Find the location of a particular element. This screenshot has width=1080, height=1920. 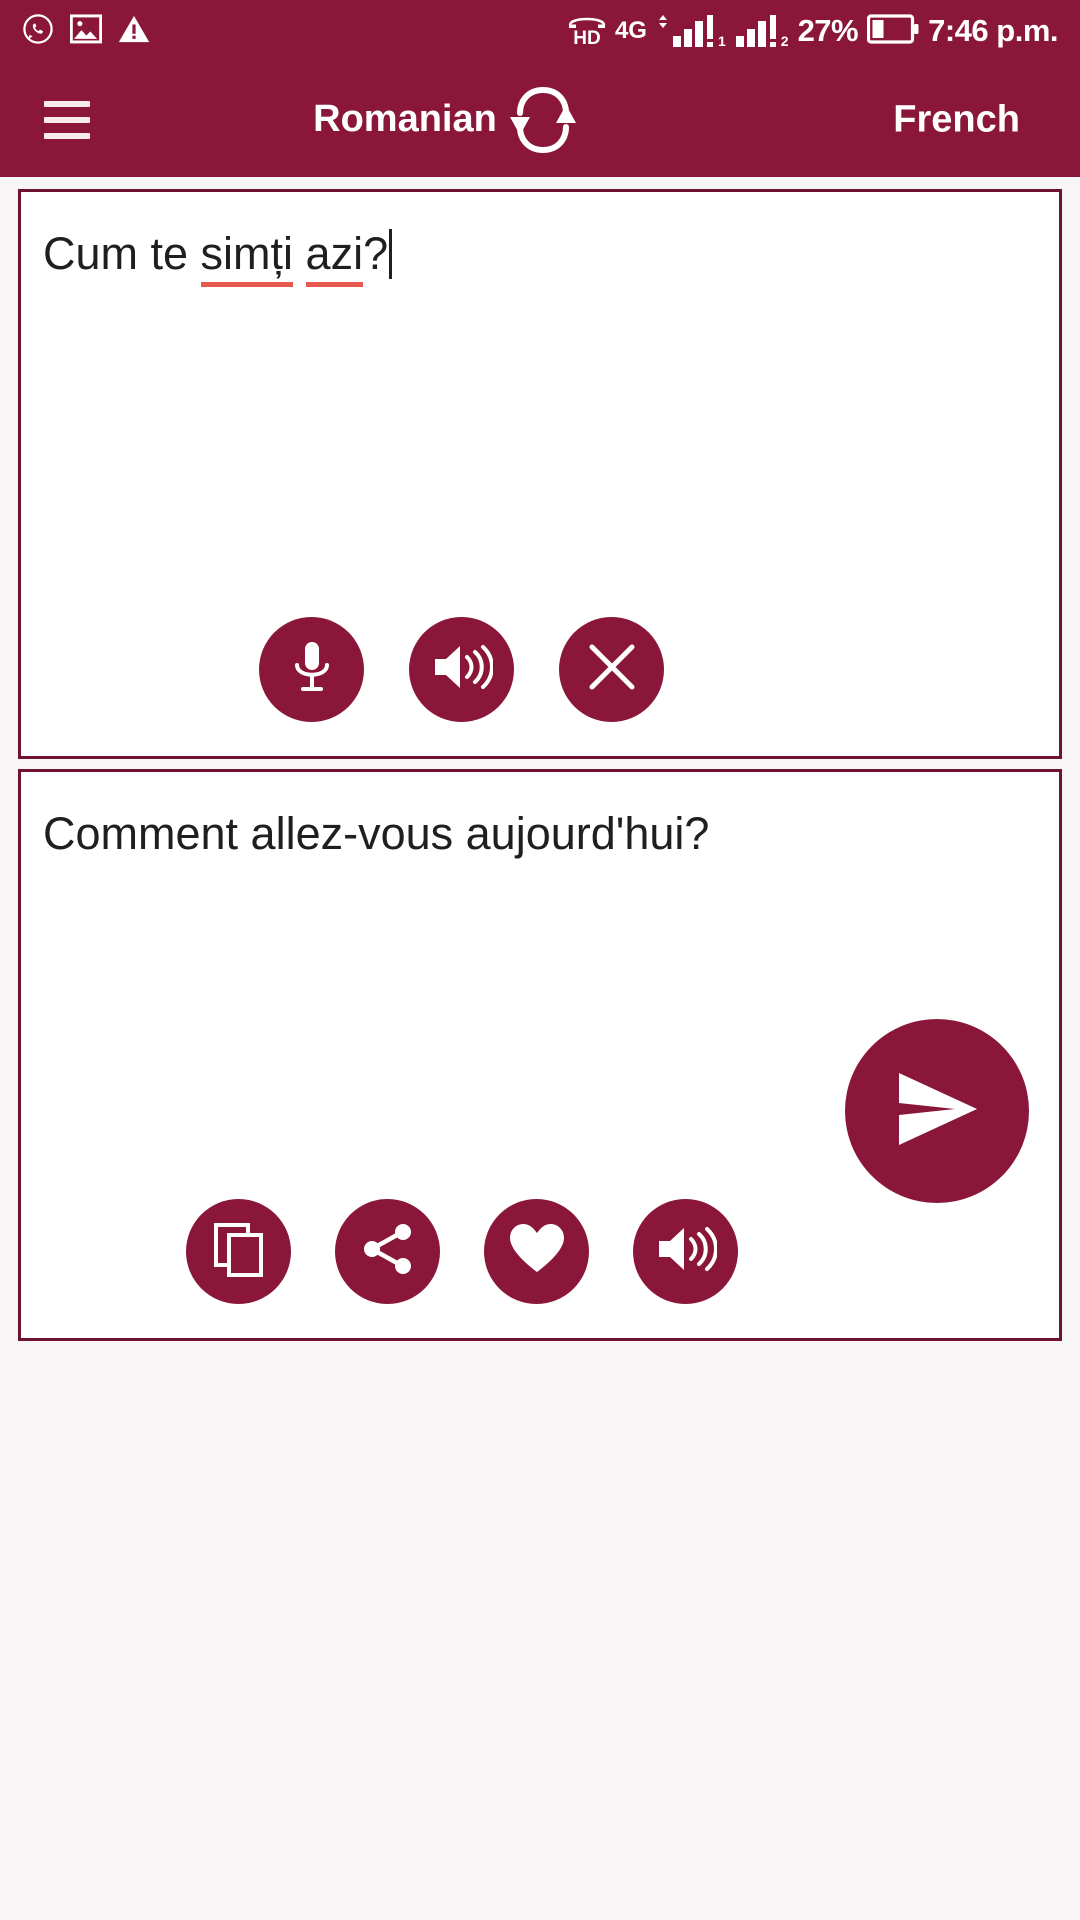

share-icon is located at coordinates (388, 1251).